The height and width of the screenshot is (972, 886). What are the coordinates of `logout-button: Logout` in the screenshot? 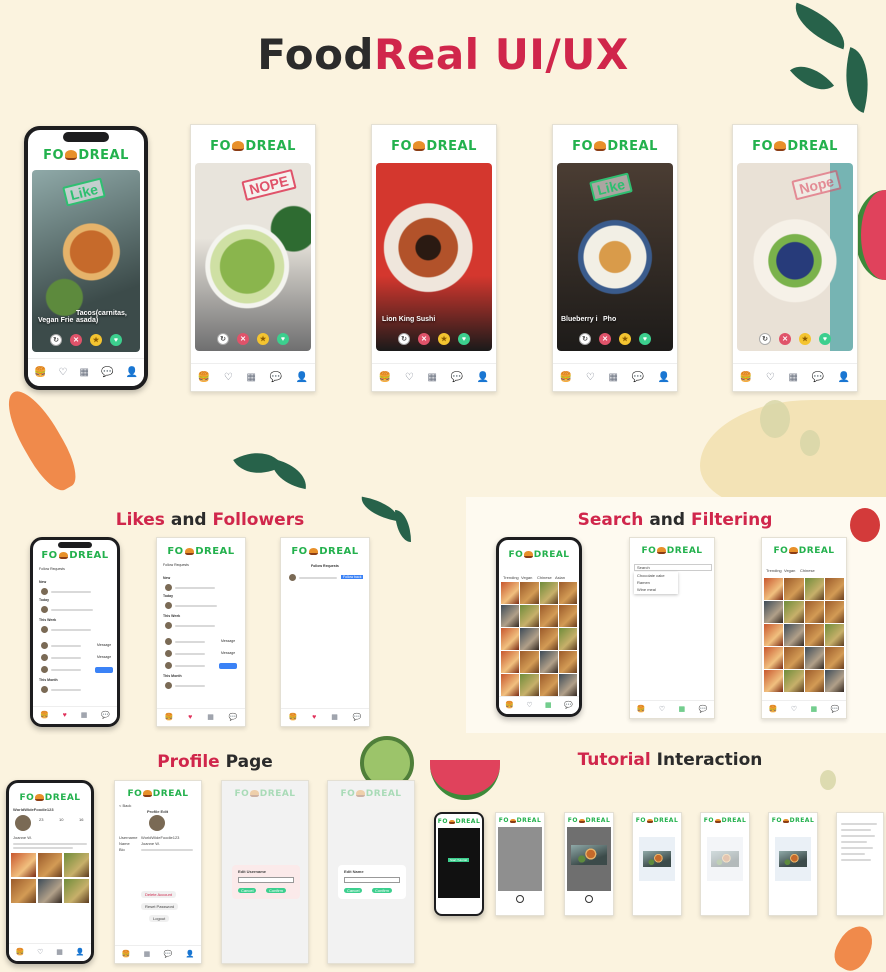 It's located at (159, 918).